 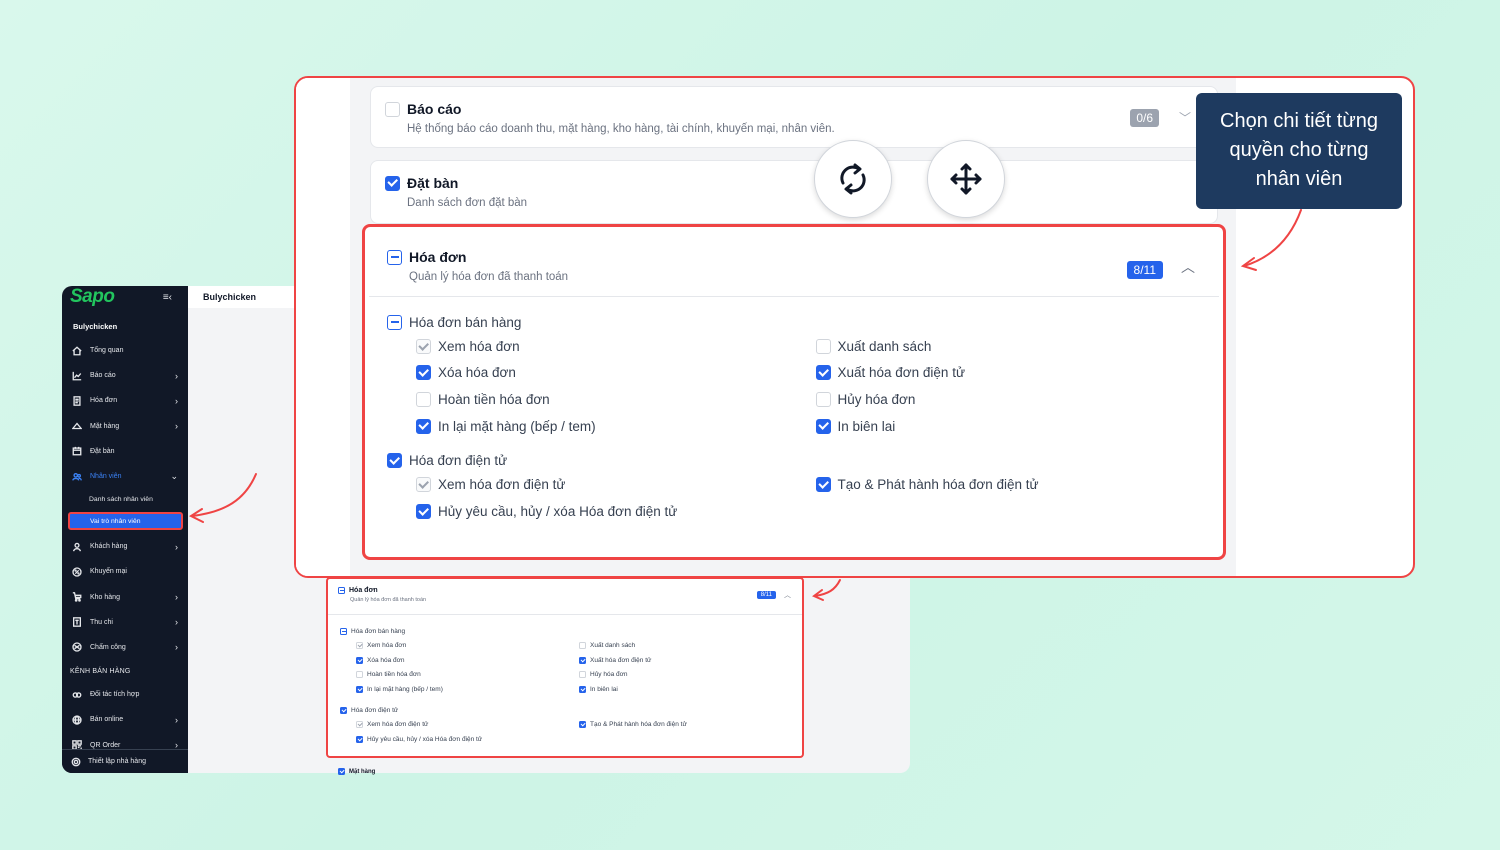 What do you see at coordinates (125, 597) in the screenshot?
I see `sidebar-item-box: Kho hàng ›` at bounding box center [125, 597].